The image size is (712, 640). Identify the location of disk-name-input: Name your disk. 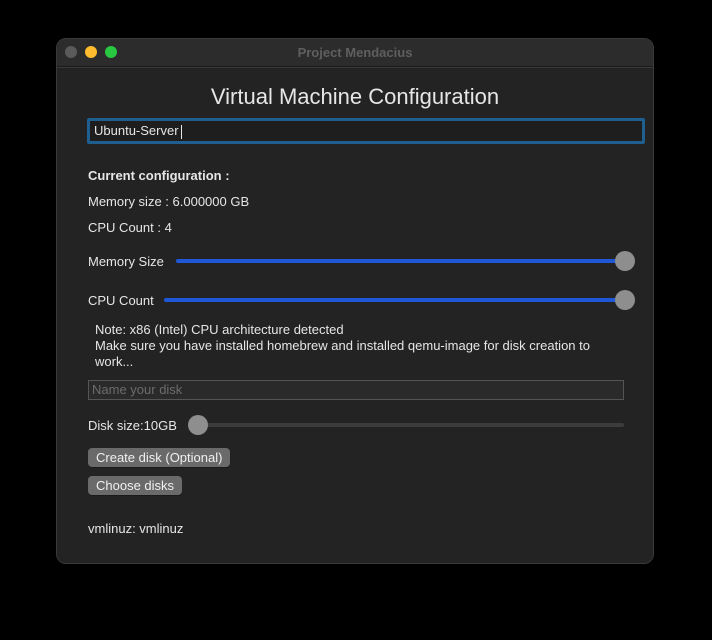
(356, 390).